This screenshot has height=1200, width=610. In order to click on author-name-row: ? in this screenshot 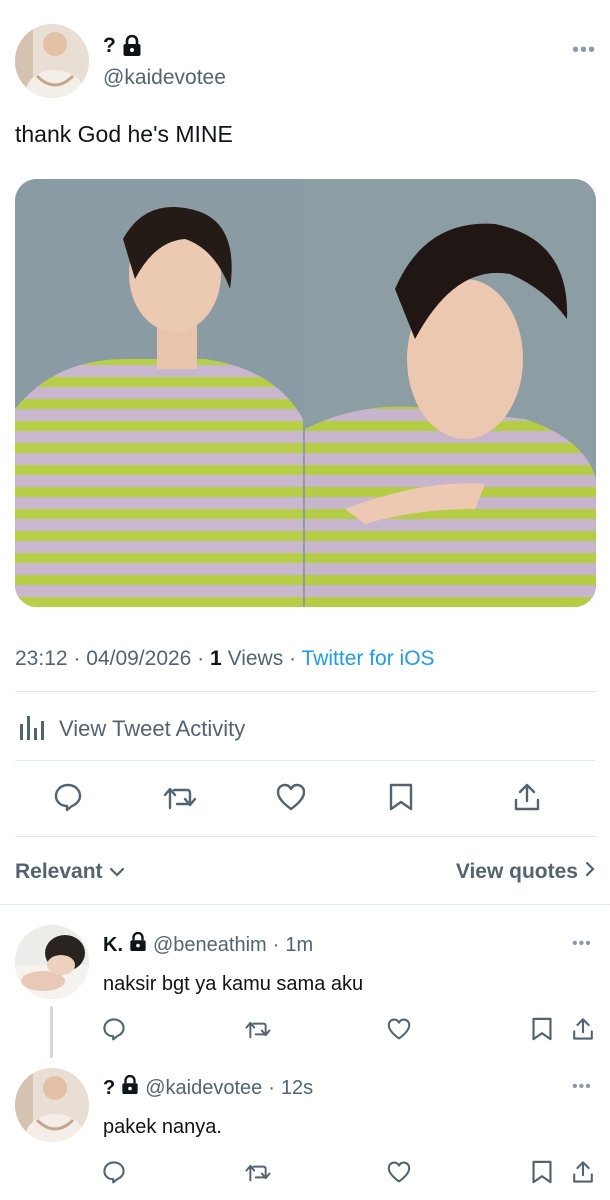, I will do `click(122, 46)`.